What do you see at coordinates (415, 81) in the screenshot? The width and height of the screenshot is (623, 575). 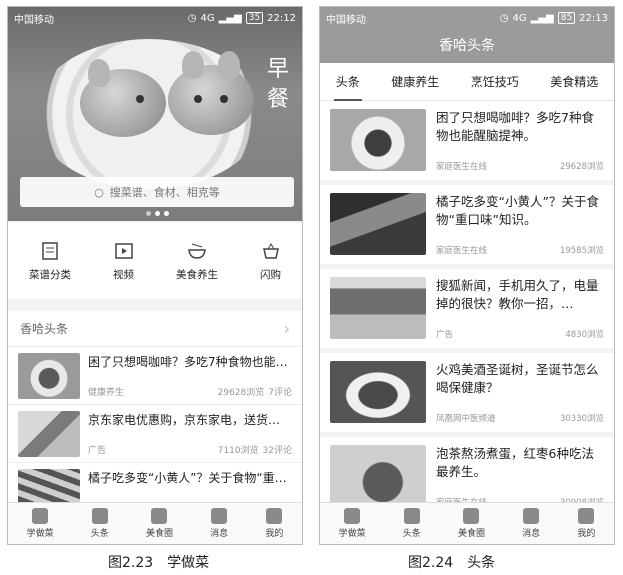 I see `tab-health: 健康养生` at bounding box center [415, 81].